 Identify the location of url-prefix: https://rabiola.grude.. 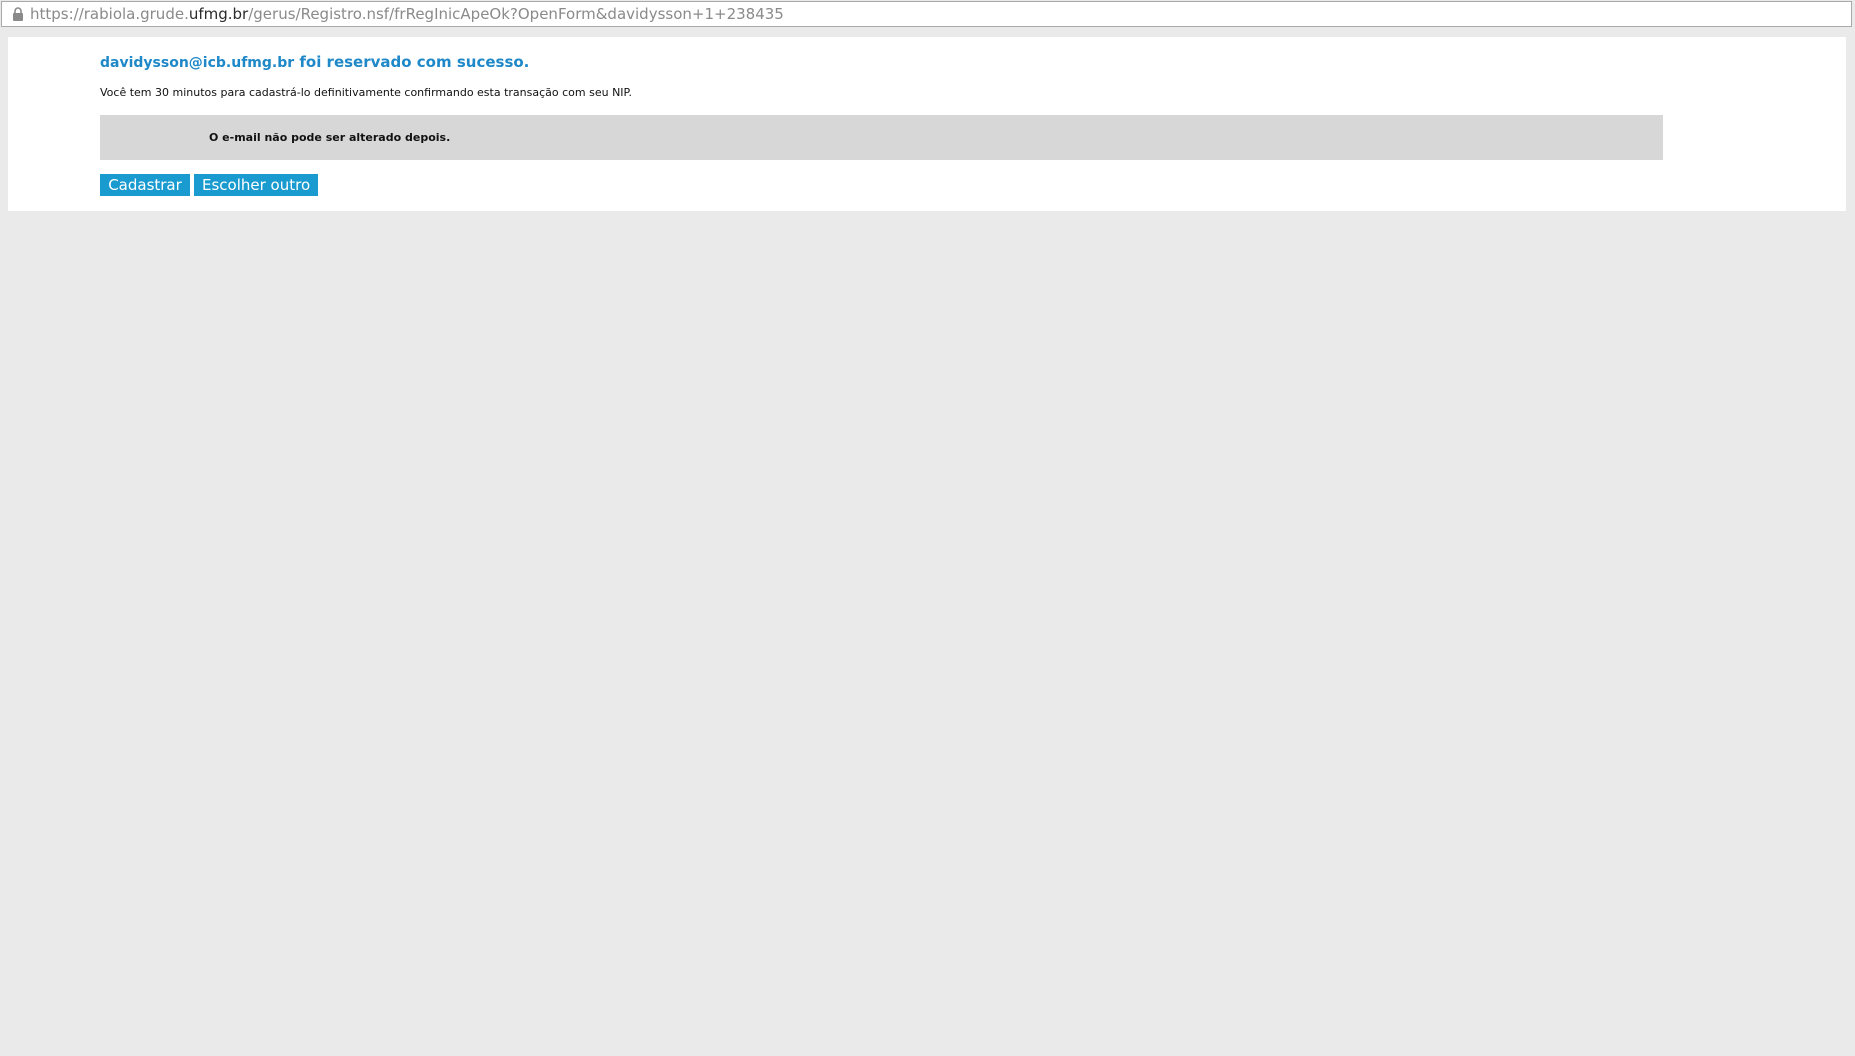
(109, 14).